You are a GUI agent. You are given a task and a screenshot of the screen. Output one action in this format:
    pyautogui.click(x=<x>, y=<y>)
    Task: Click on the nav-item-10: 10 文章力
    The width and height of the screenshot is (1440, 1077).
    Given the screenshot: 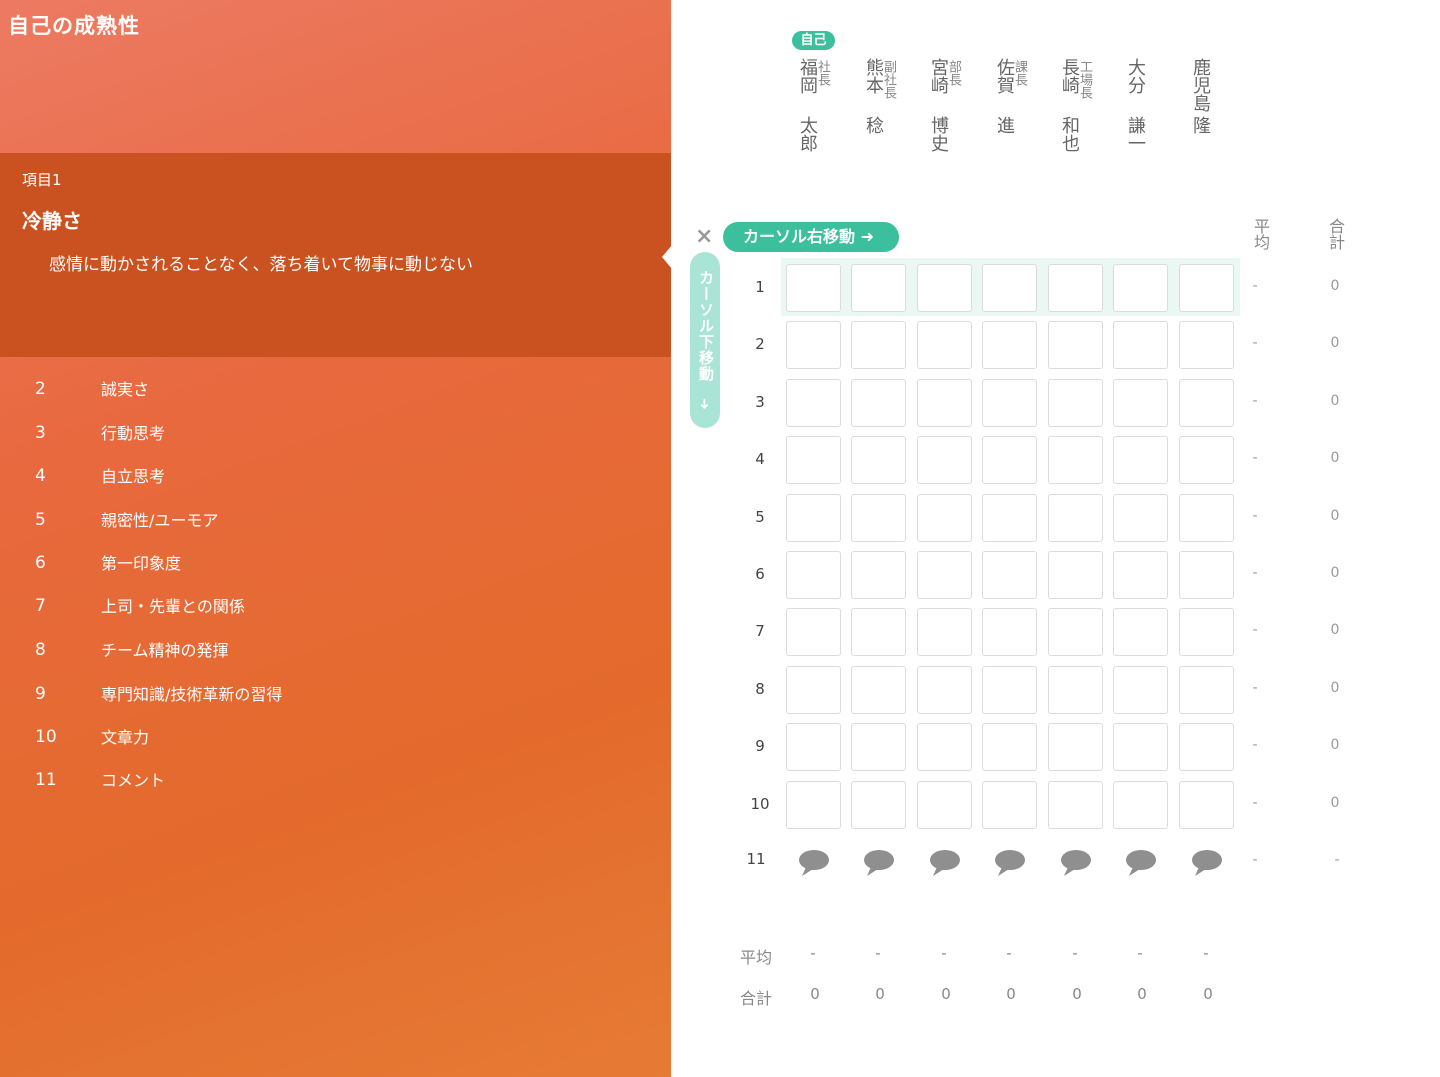 What is the action you would take?
    pyautogui.click(x=335, y=739)
    